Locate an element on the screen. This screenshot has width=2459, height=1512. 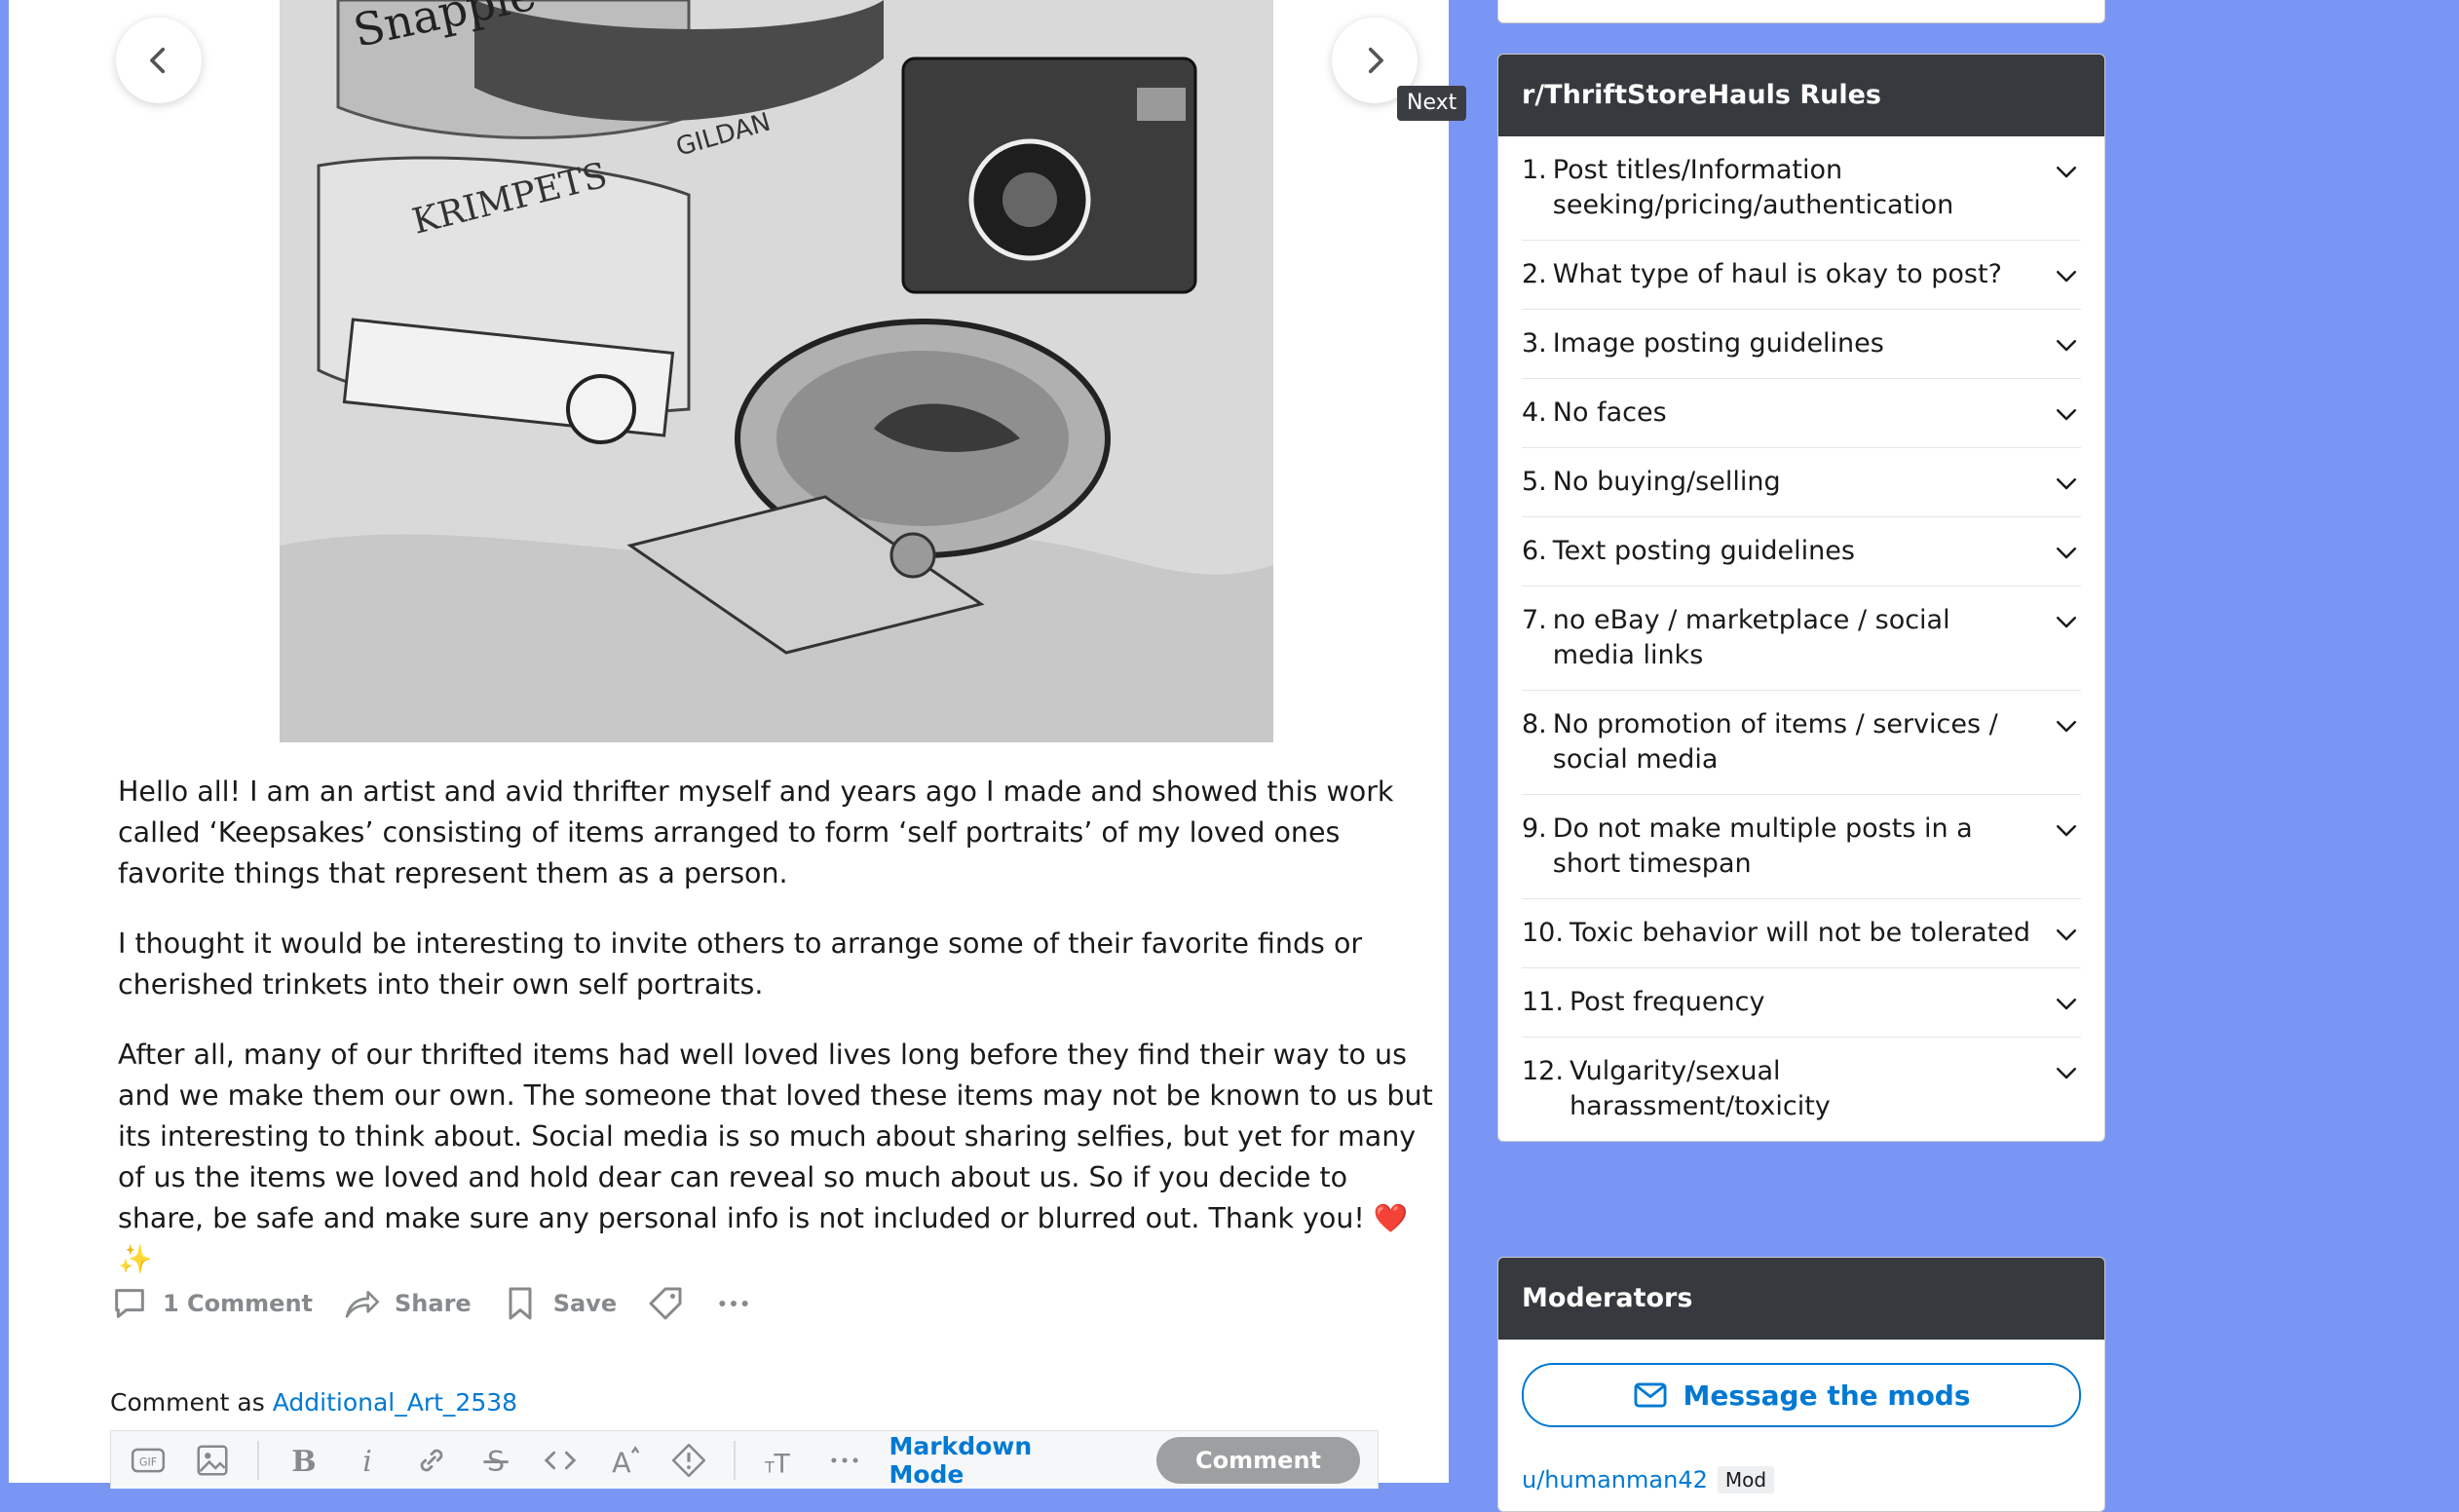
toolbar-divider is located at coordinates (257, 1460).